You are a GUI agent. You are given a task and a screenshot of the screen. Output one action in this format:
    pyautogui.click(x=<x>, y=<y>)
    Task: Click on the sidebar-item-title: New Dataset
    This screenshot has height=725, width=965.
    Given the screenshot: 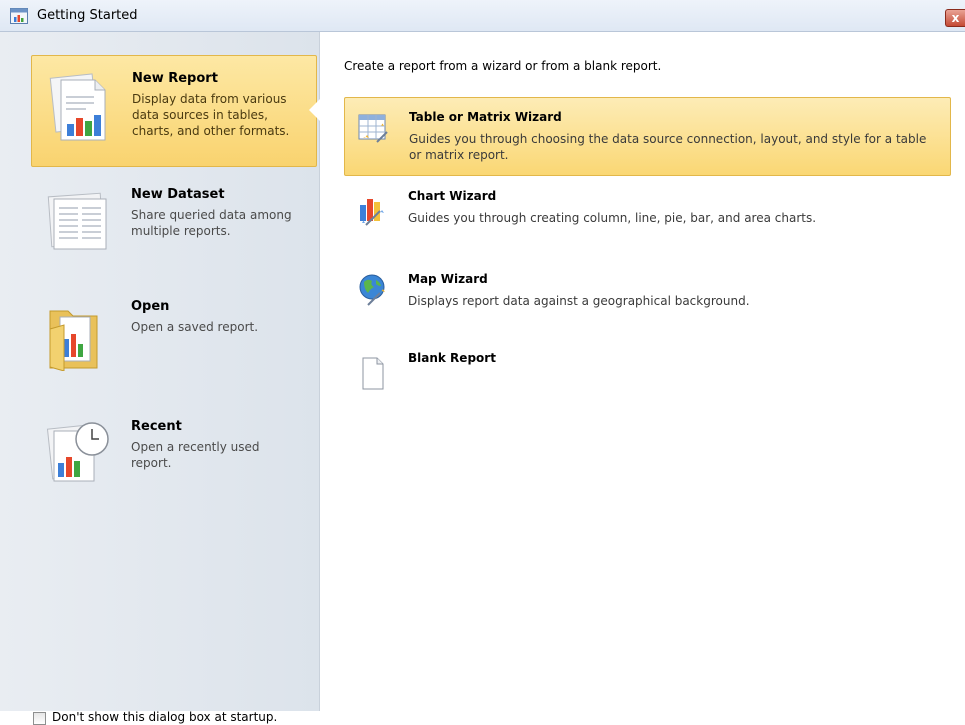 What is the action you would take?
    pyautogui.click(x=178, y=194)
    